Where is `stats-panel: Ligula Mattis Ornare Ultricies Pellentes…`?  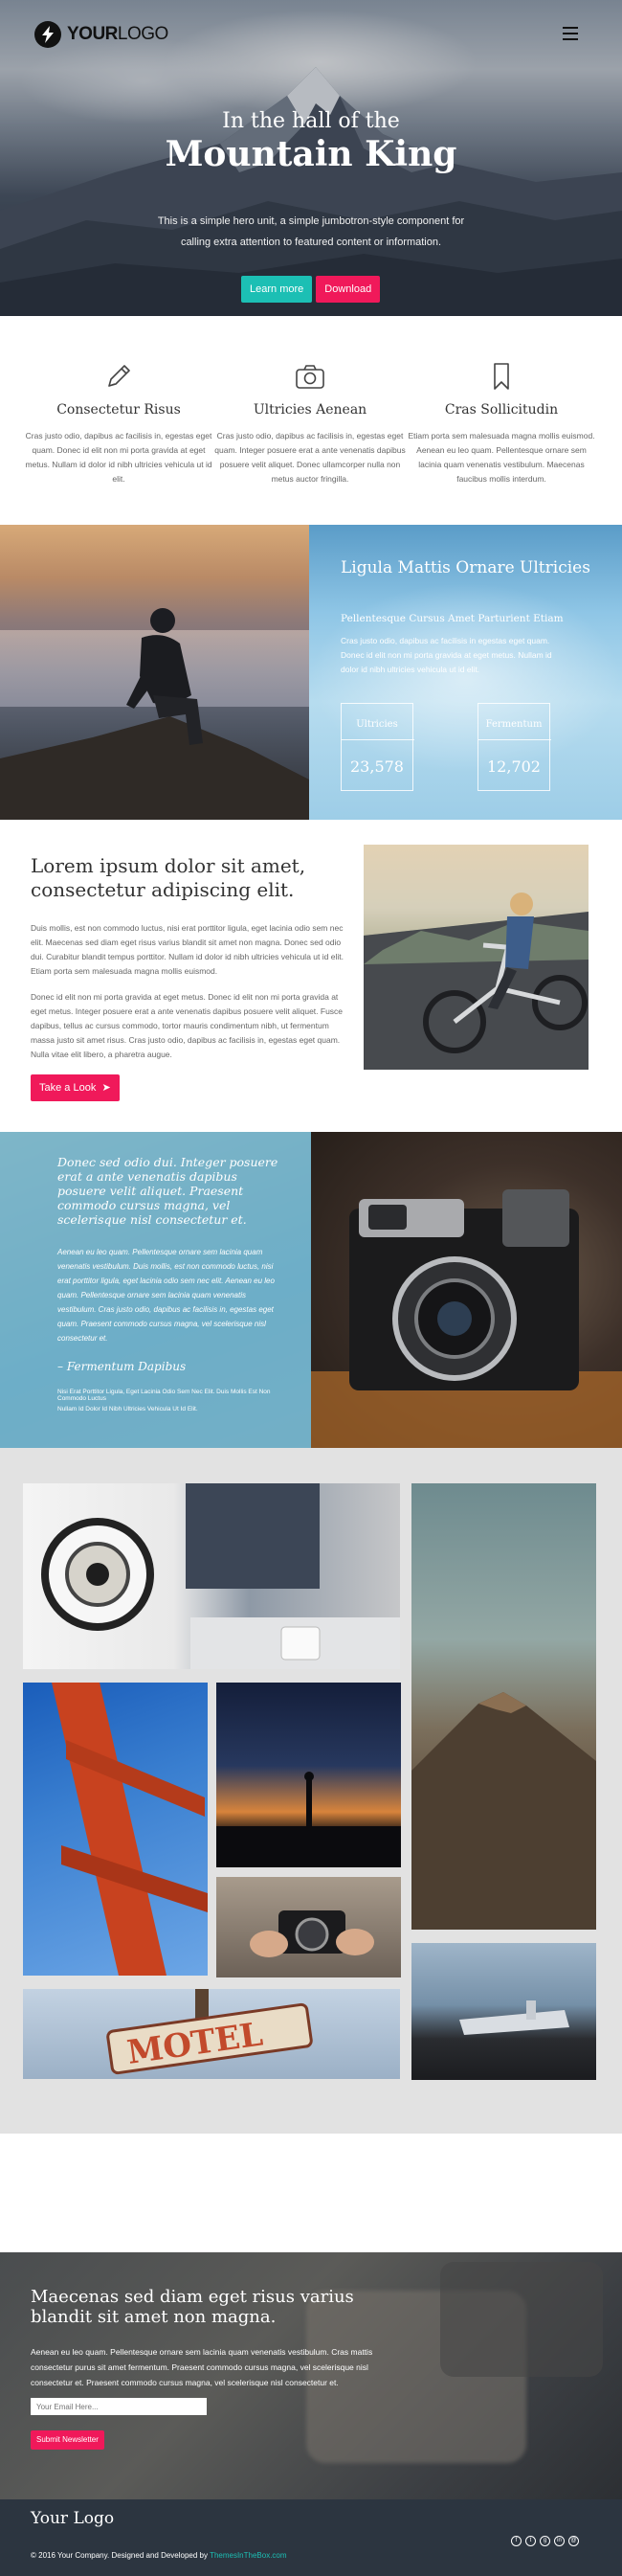
stats-panel: Ligula Mattis Ornare Ultricies Pellentes… is located at coordinates (465, 672).